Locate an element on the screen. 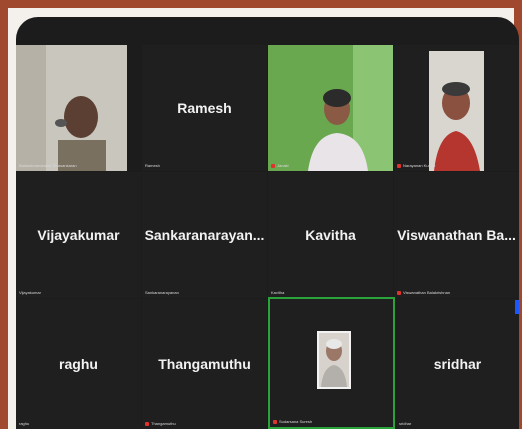 This screenshot has height=429, width=522. participant-display-name: Ramesh is located at coordinates (204, 108).